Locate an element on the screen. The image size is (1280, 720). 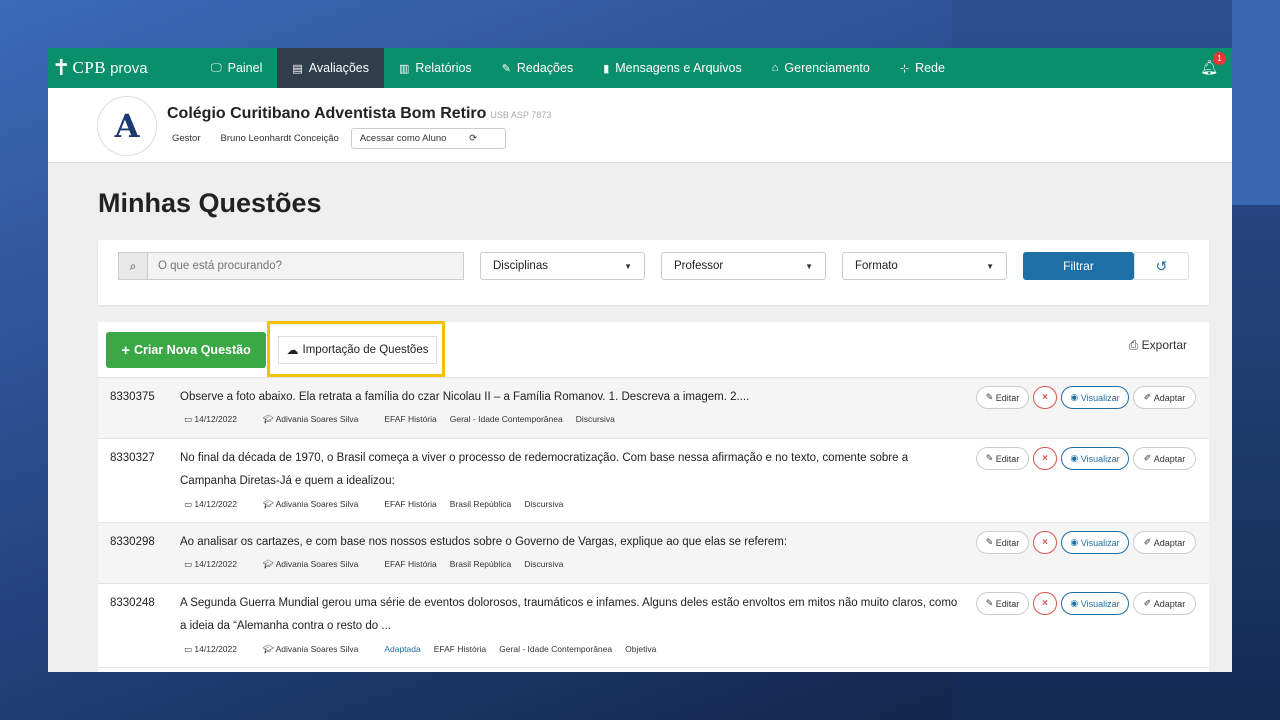
import-questions-button: ☁ Importação de Questões is located at coordinates (357, 350).